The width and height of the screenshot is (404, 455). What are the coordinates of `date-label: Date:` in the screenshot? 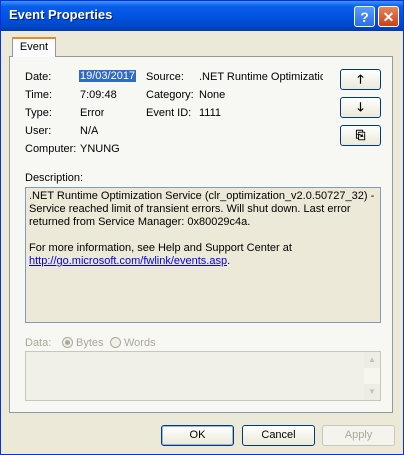 It's located at (38, 77).